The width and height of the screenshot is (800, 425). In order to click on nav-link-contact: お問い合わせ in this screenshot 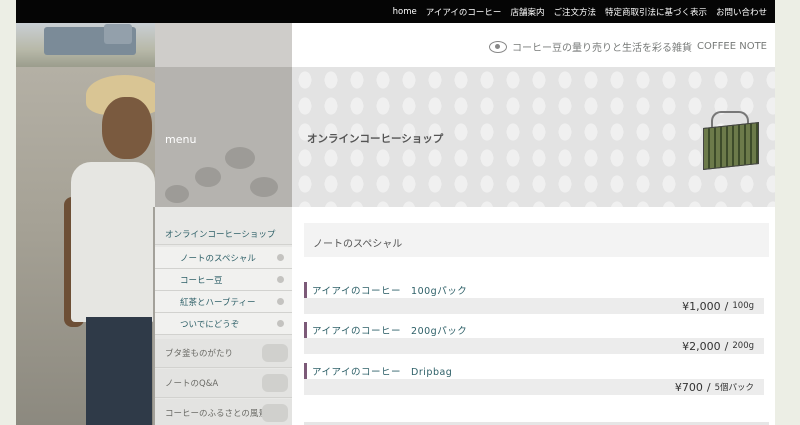, I will do `click(741, 12)`.